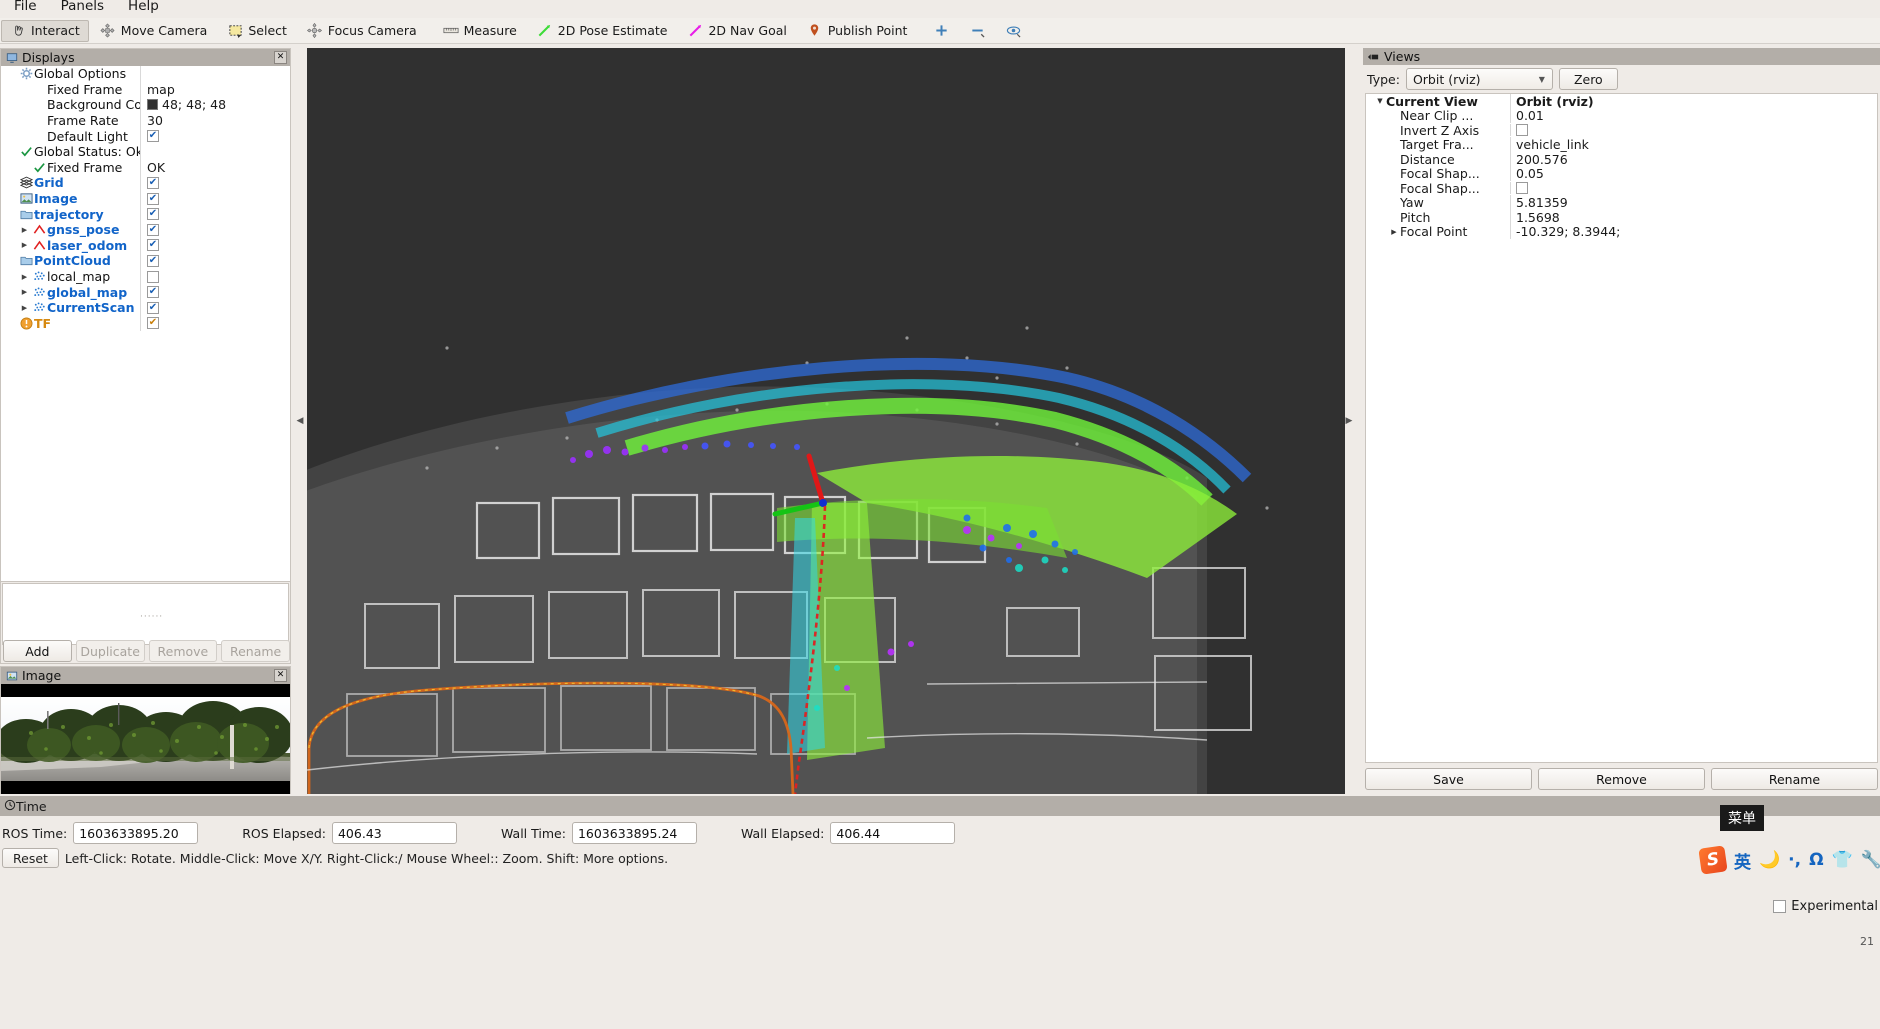 The width and height of the screenshot is (1880, 1029). Describe the element at coordinates (394, 833) in the screenshot. I see `time-field-input: 406.43` at that location.